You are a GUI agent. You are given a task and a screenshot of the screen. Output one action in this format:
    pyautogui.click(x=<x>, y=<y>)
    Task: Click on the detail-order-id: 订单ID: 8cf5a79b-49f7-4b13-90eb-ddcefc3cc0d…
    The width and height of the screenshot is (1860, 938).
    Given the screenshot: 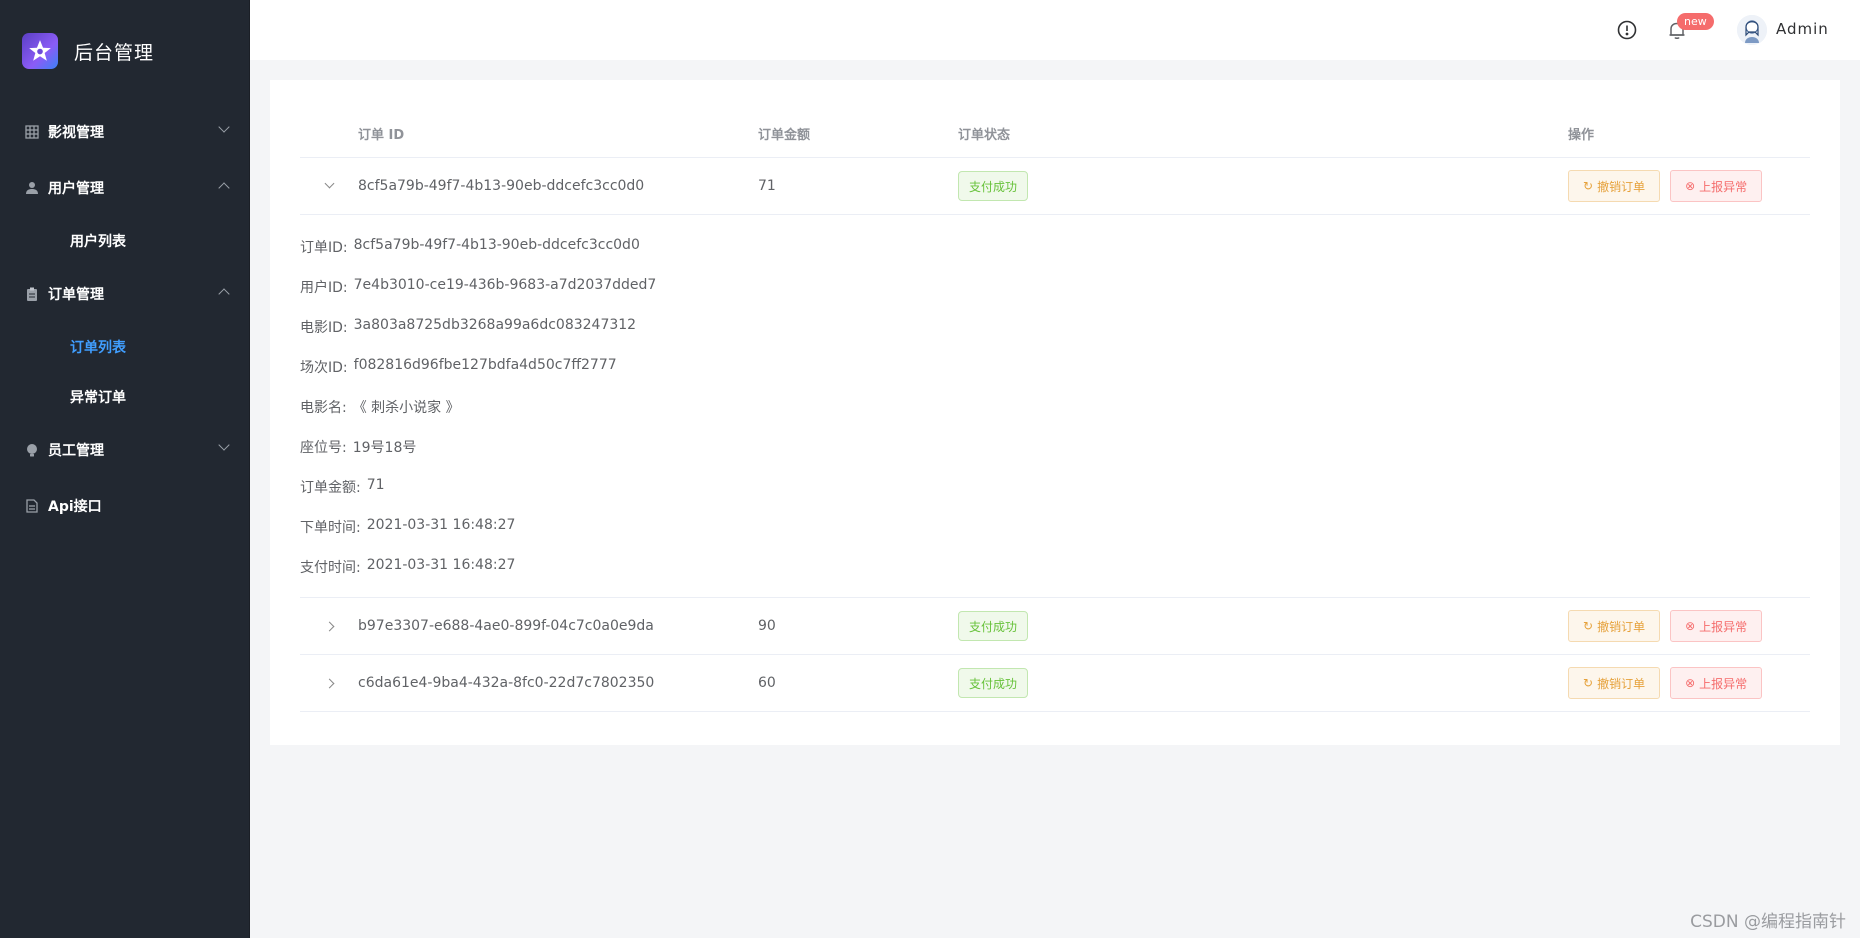 What is the action you would take?
    pyautogui.click(x=470, y=246)
    